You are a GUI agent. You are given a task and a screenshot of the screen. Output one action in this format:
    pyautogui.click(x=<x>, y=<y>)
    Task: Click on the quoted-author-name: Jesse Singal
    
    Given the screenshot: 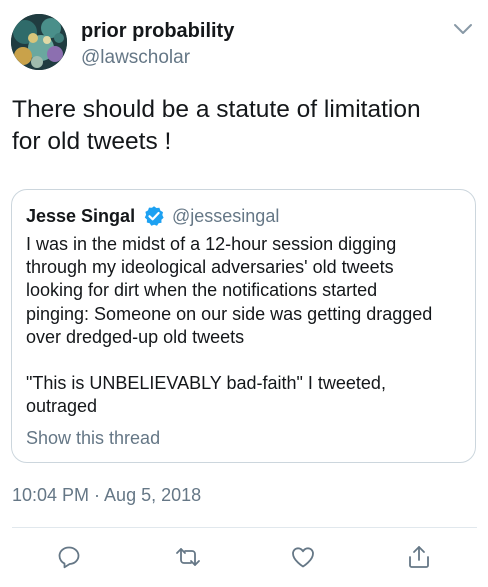 What is the action you would take?
    pyautogui.click(x=80, y=216)
    